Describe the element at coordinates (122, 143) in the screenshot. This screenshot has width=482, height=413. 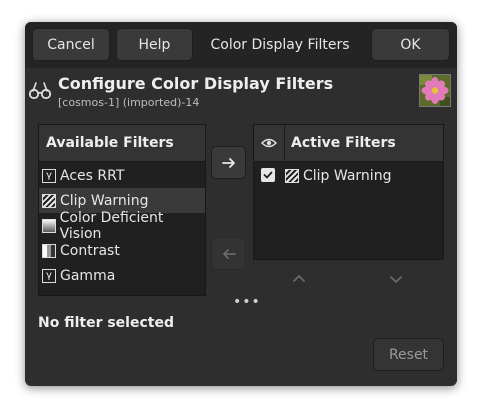
I see `available-filters-header: Available Filters` at that location.